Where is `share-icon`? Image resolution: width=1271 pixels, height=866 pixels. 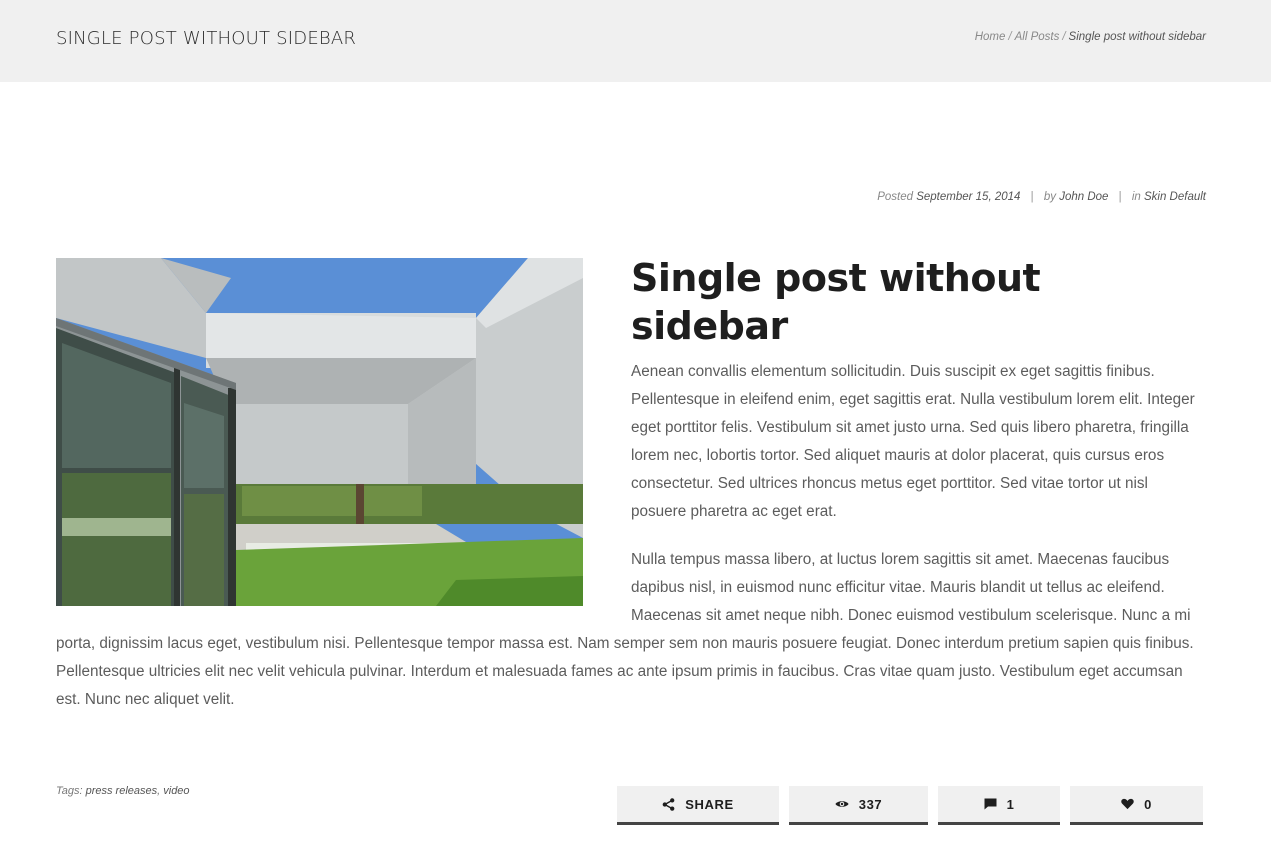 share-icon is located at coordinates (668, 804).